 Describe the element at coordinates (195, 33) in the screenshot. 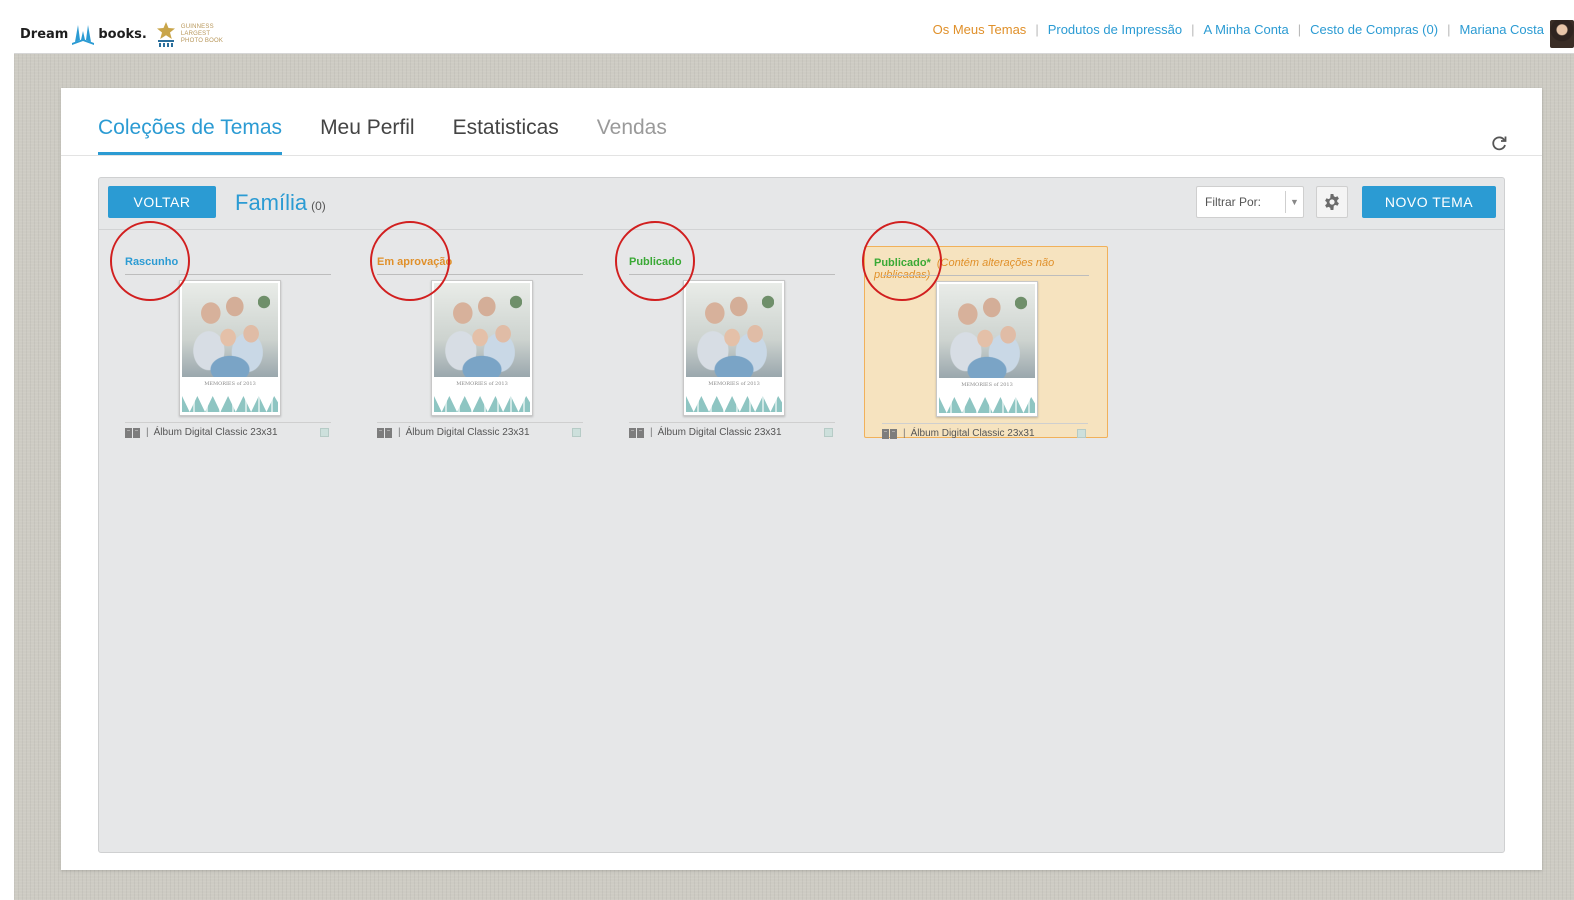

I see `guinness-line: LARGEST` at that location.